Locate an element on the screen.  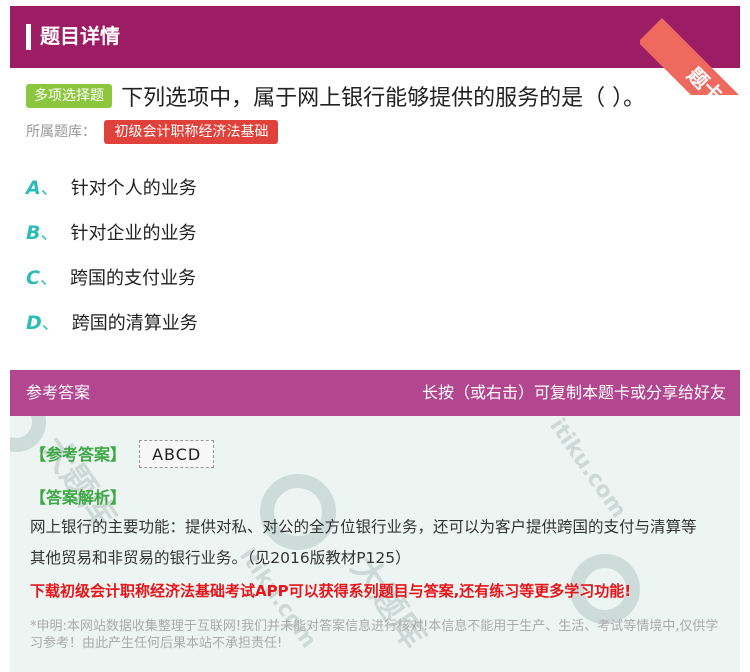
answer-section-title: 参考答案 is located at coordinates (58, 392).